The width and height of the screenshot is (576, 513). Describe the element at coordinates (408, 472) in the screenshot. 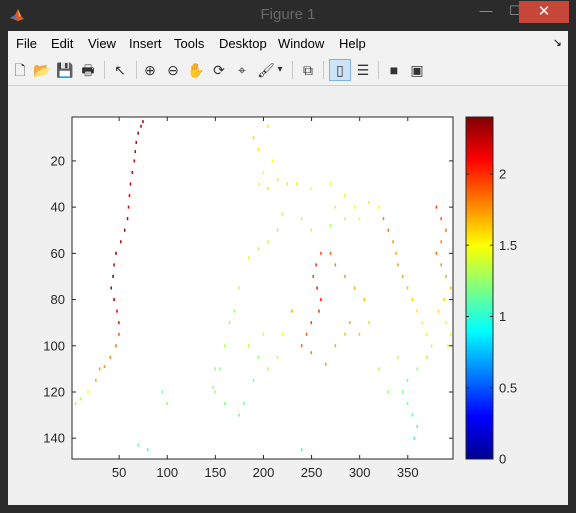

I see `x-tick-label: 350` at that location.